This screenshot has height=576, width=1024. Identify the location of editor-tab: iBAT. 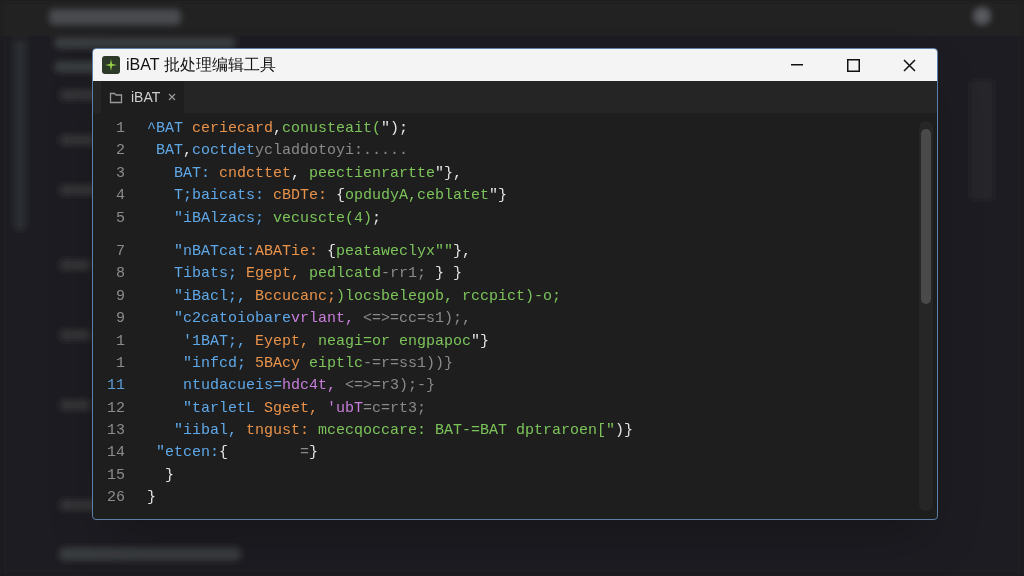
(143, 97).